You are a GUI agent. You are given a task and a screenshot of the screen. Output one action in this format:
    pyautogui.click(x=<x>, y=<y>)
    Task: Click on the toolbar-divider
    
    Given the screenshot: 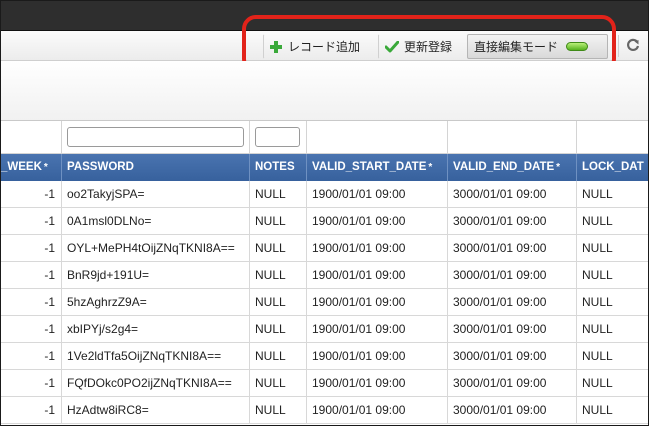 What is the action you would take?
    pyautogui.click(x=618, y=46)
    